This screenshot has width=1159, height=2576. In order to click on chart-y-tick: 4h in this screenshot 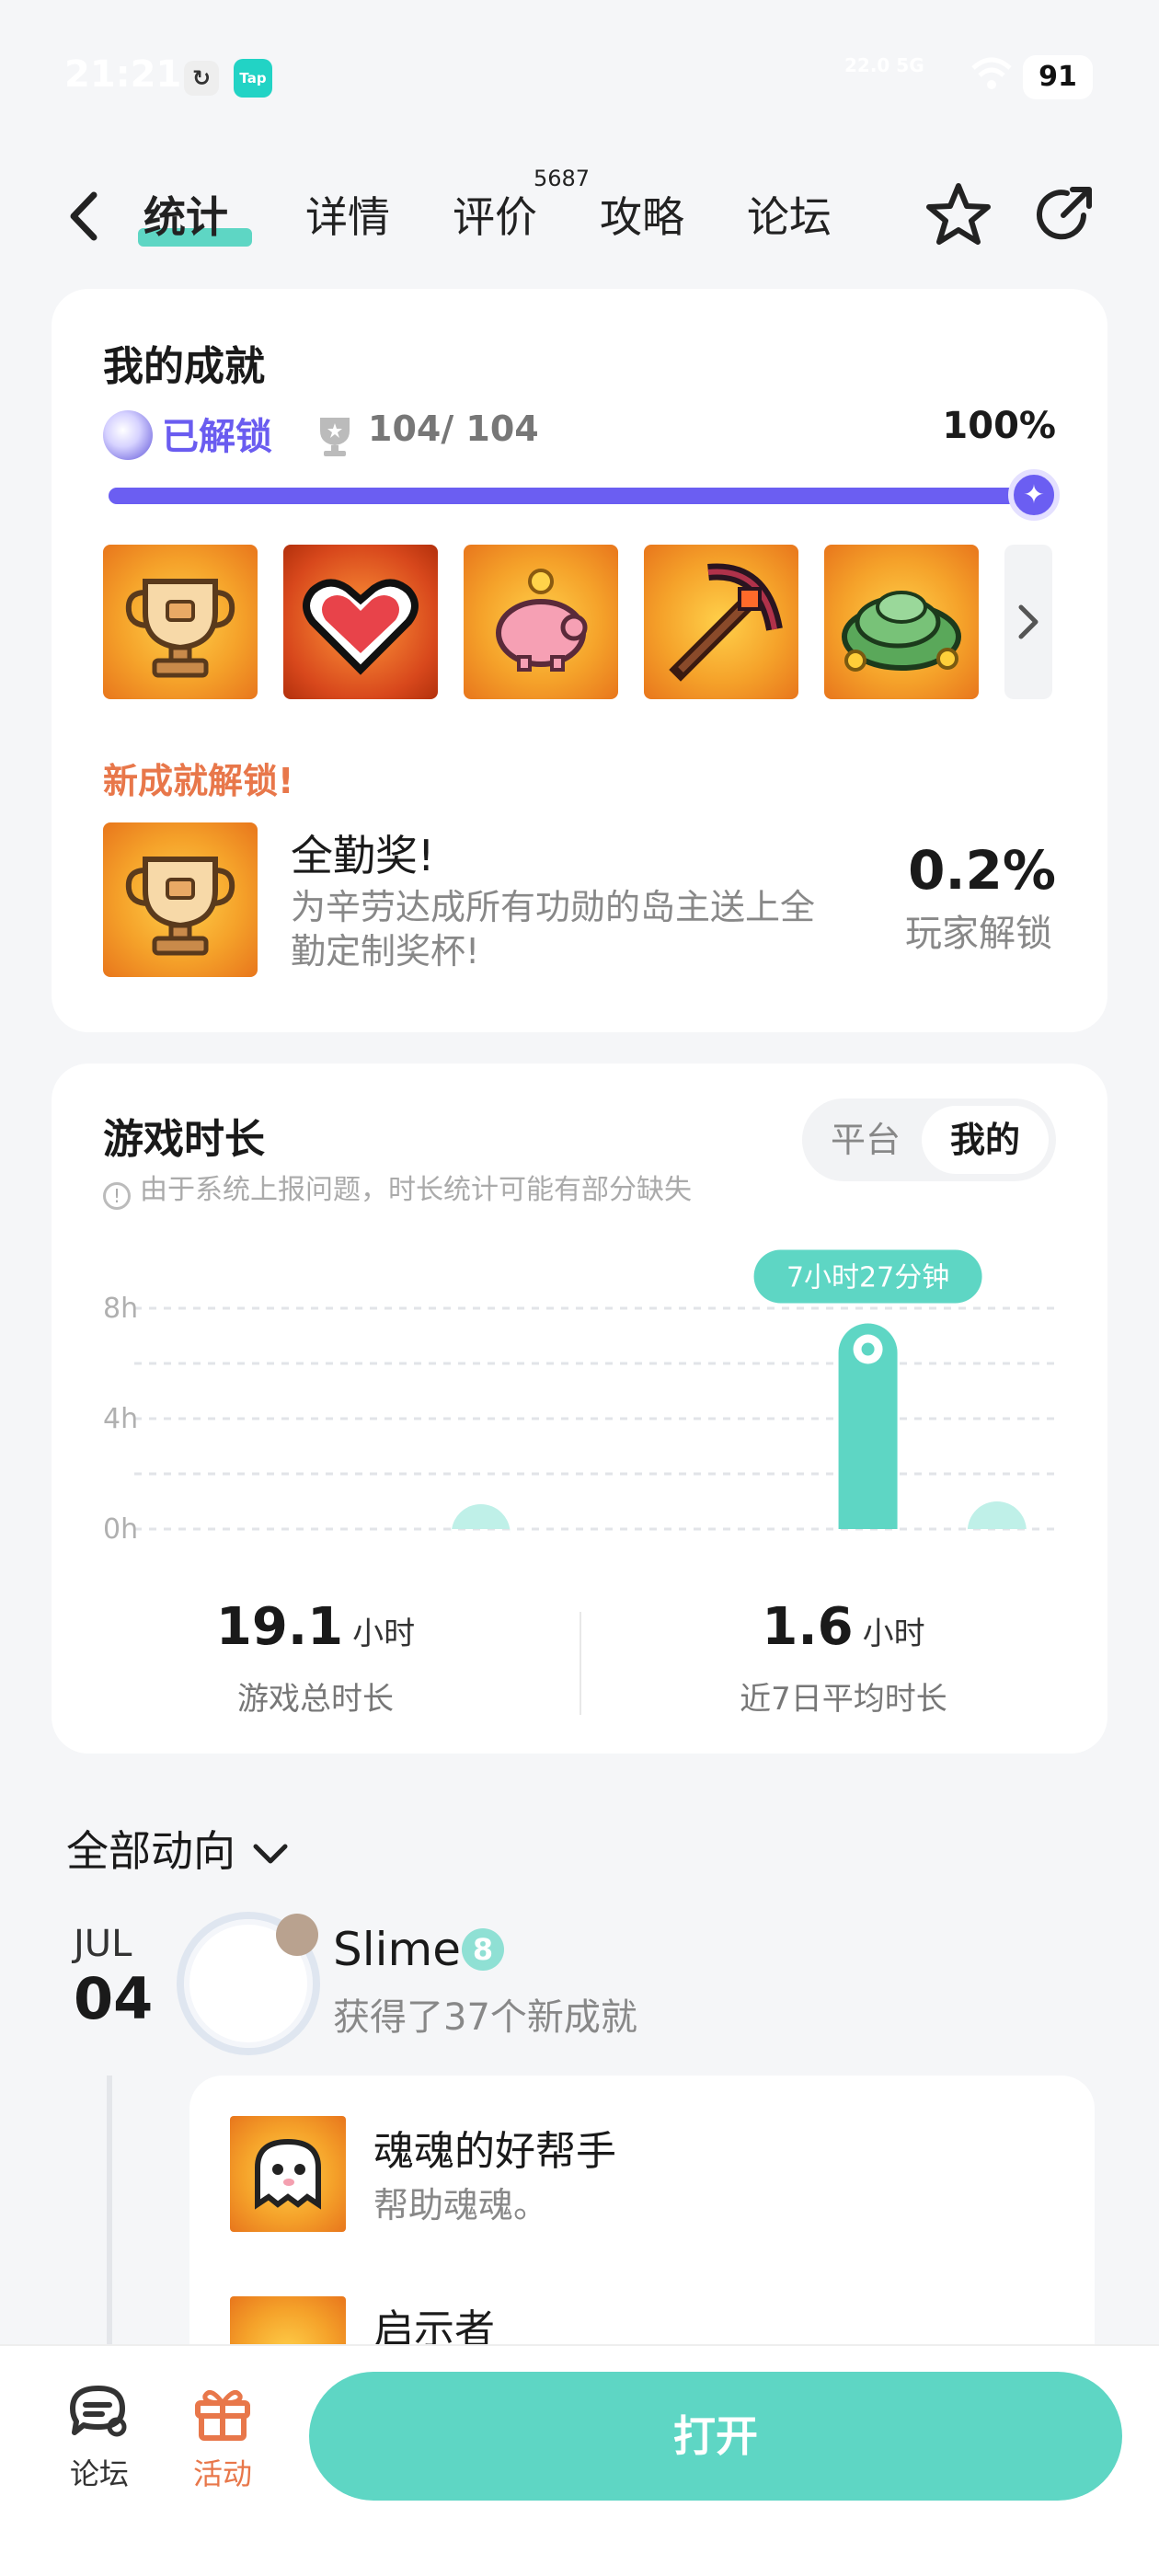, I will do `click(120, 1419)`.